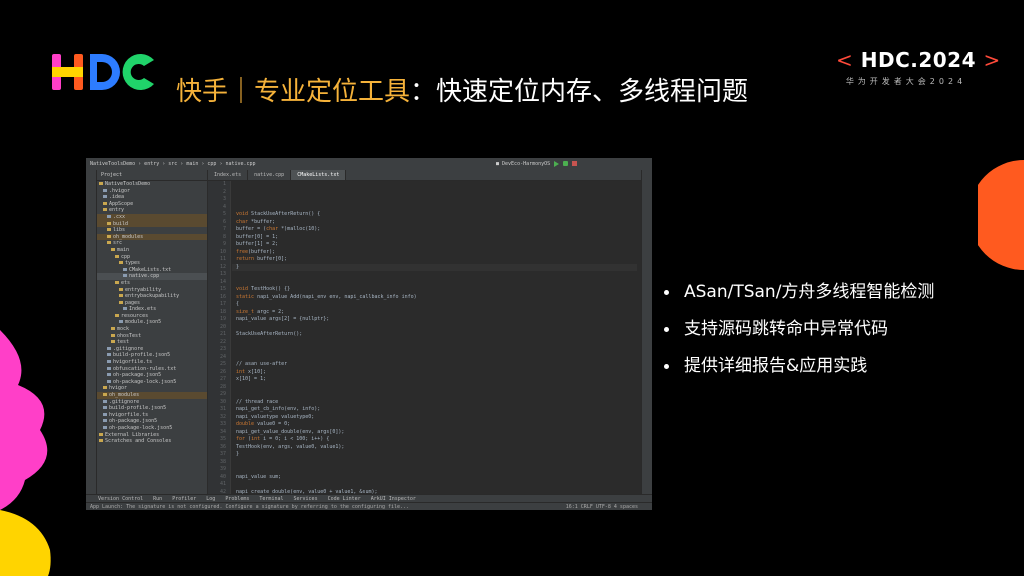 This screenshot has height=576, width=1024. What do you see at coordinates (152, 243) in the screenshot?
I see `tree-item: src` at bounding box center [152, 243].